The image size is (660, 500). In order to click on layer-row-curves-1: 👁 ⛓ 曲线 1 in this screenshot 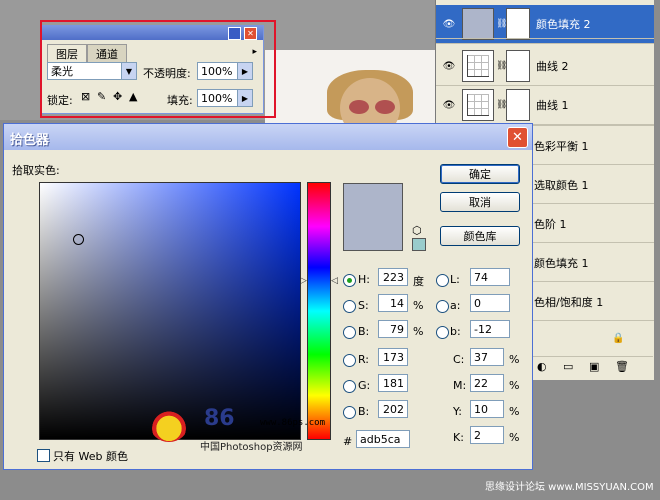, I will do `click(545, 105)`.